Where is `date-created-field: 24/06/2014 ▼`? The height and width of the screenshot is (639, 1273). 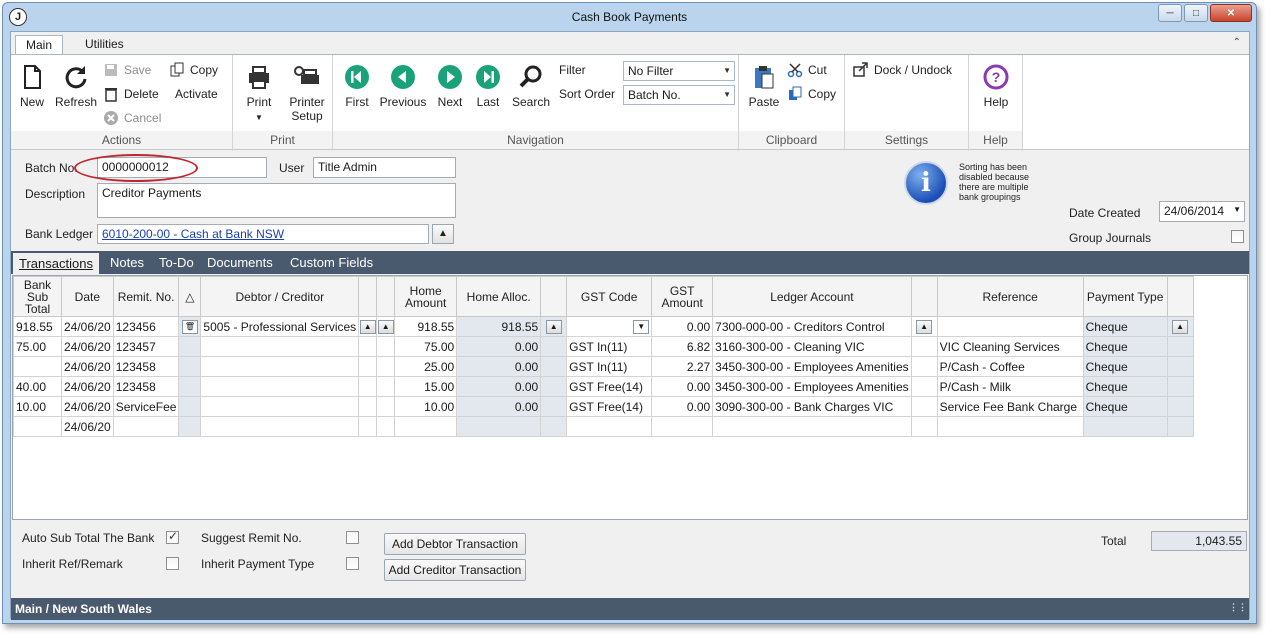 date-created-field: 24/06/2014 ▼ is located at coordinates (1202, 211).